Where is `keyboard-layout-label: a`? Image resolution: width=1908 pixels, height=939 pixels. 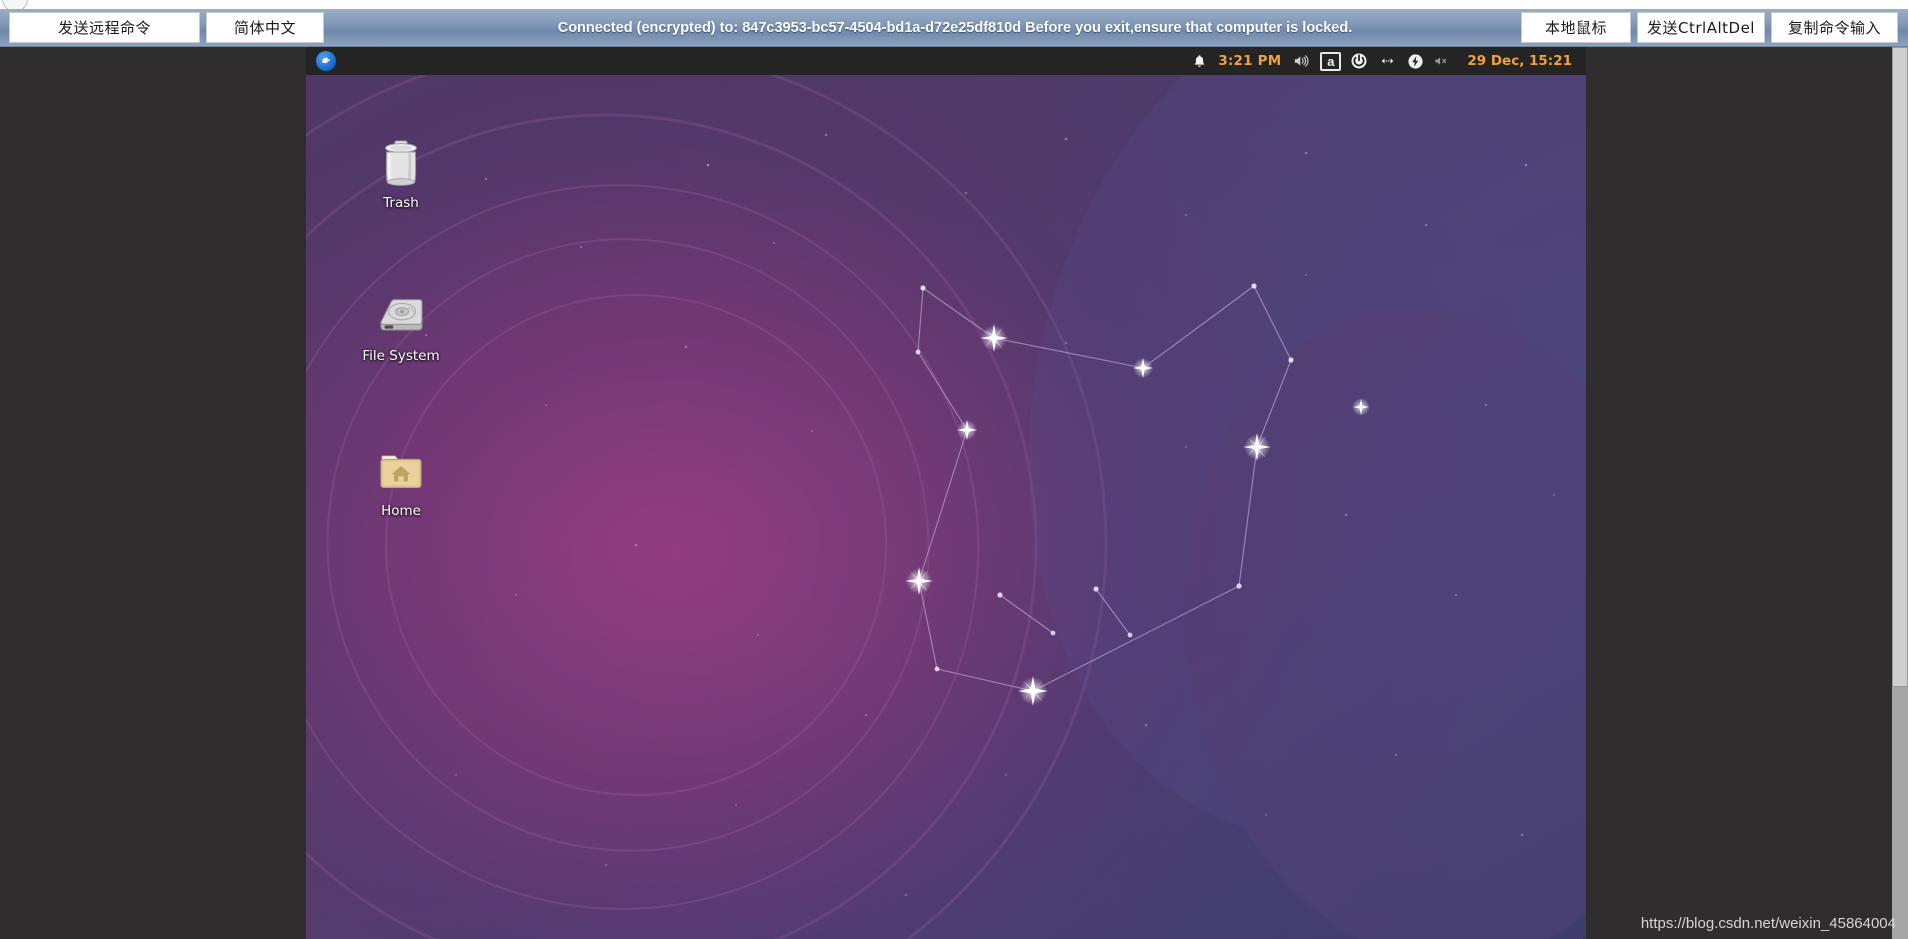
keyboard-layout-label: a is located at coordinates (1331, 61).